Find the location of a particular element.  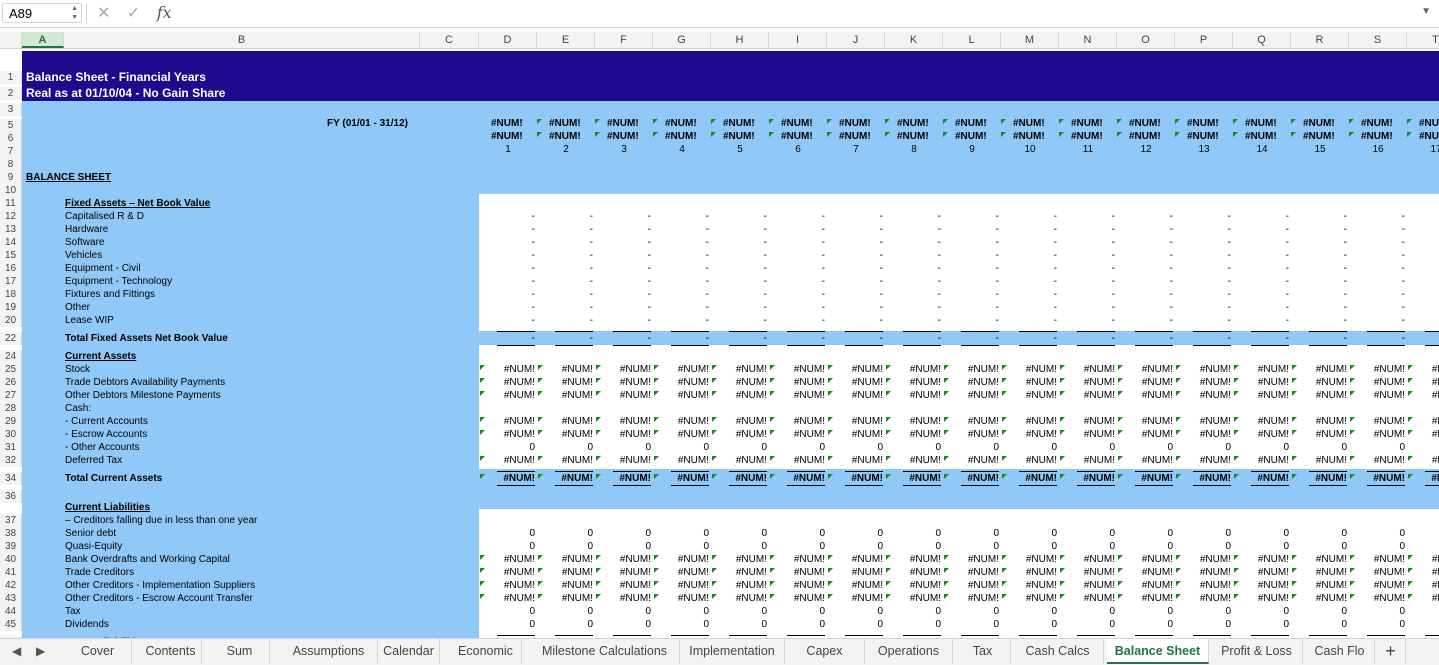

column-header-p: P is located at coordinates (1204, 40).